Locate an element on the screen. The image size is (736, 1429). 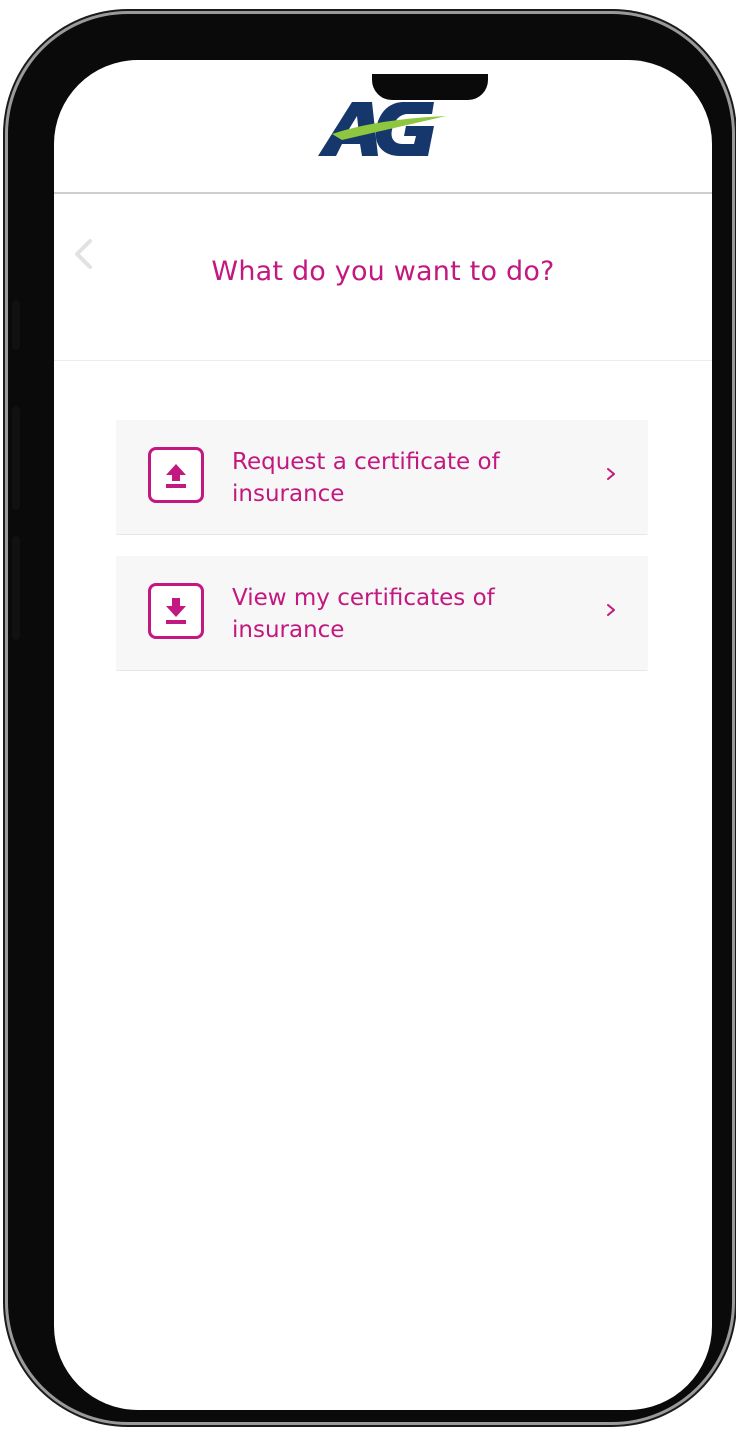
request-certificate-option: Request a certificate of insurance is located at coordinates (382, 477).